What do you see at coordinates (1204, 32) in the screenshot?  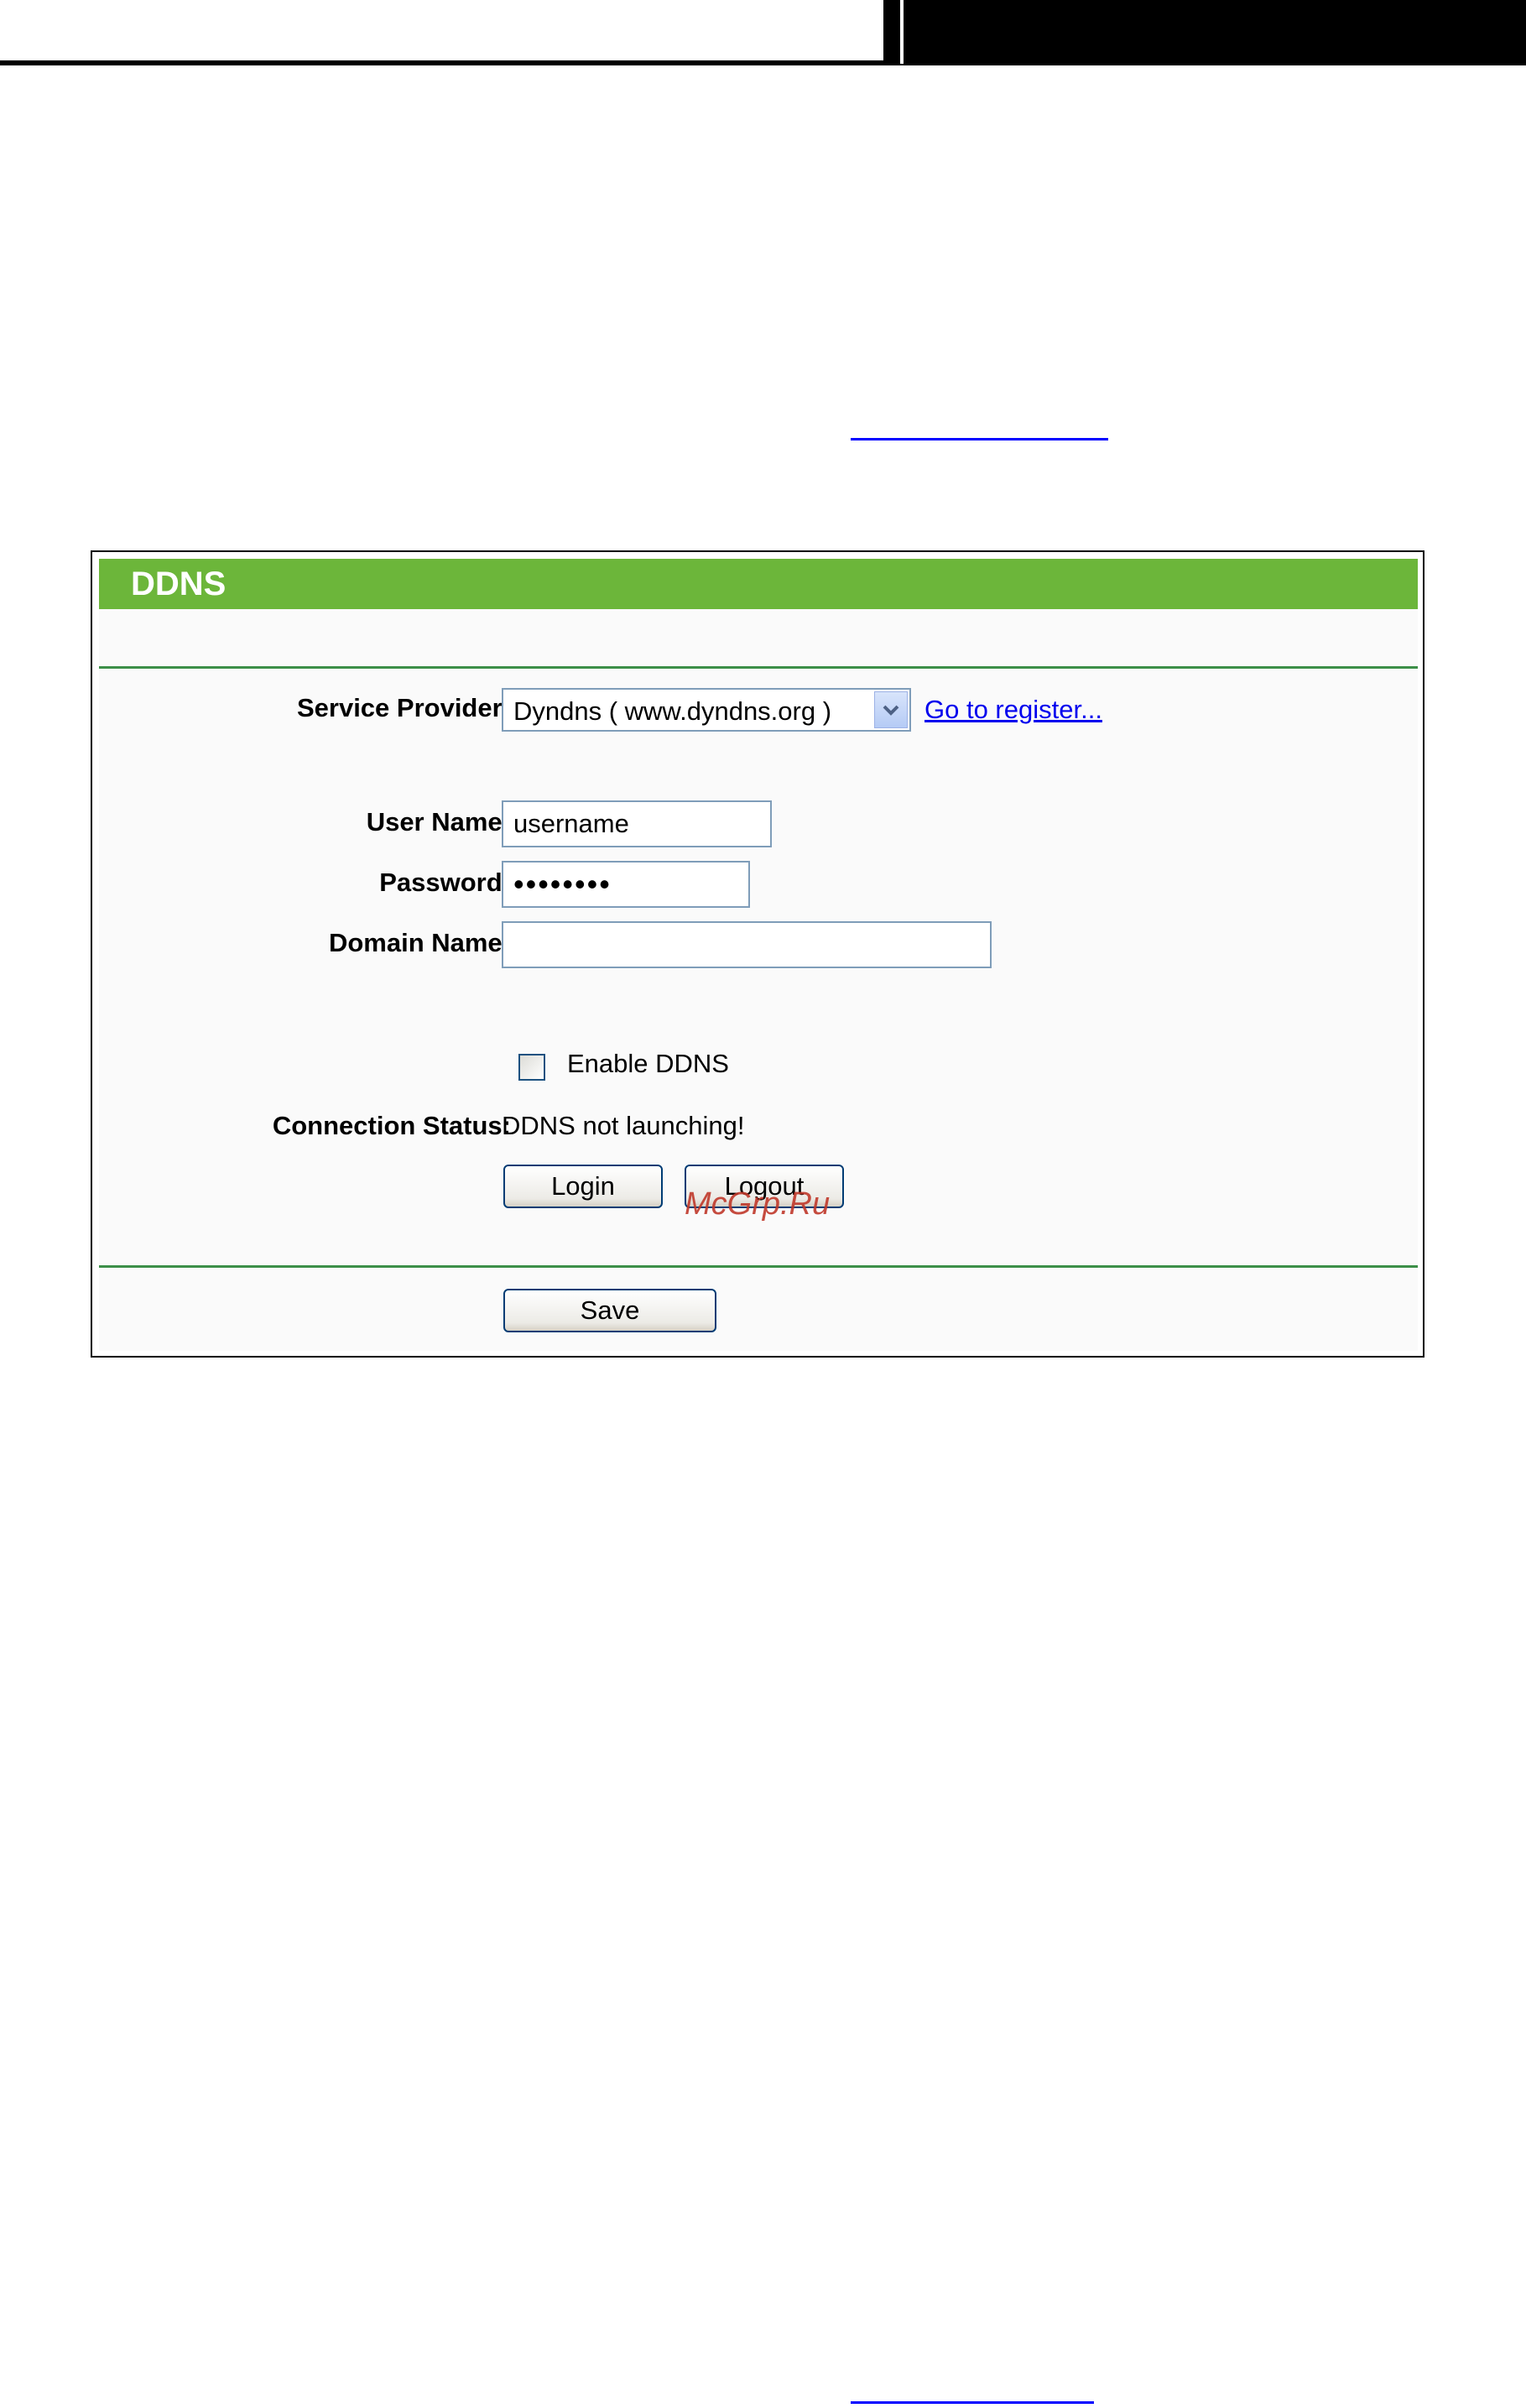 I see `header-black-block` at bounding box center [1204, 32].